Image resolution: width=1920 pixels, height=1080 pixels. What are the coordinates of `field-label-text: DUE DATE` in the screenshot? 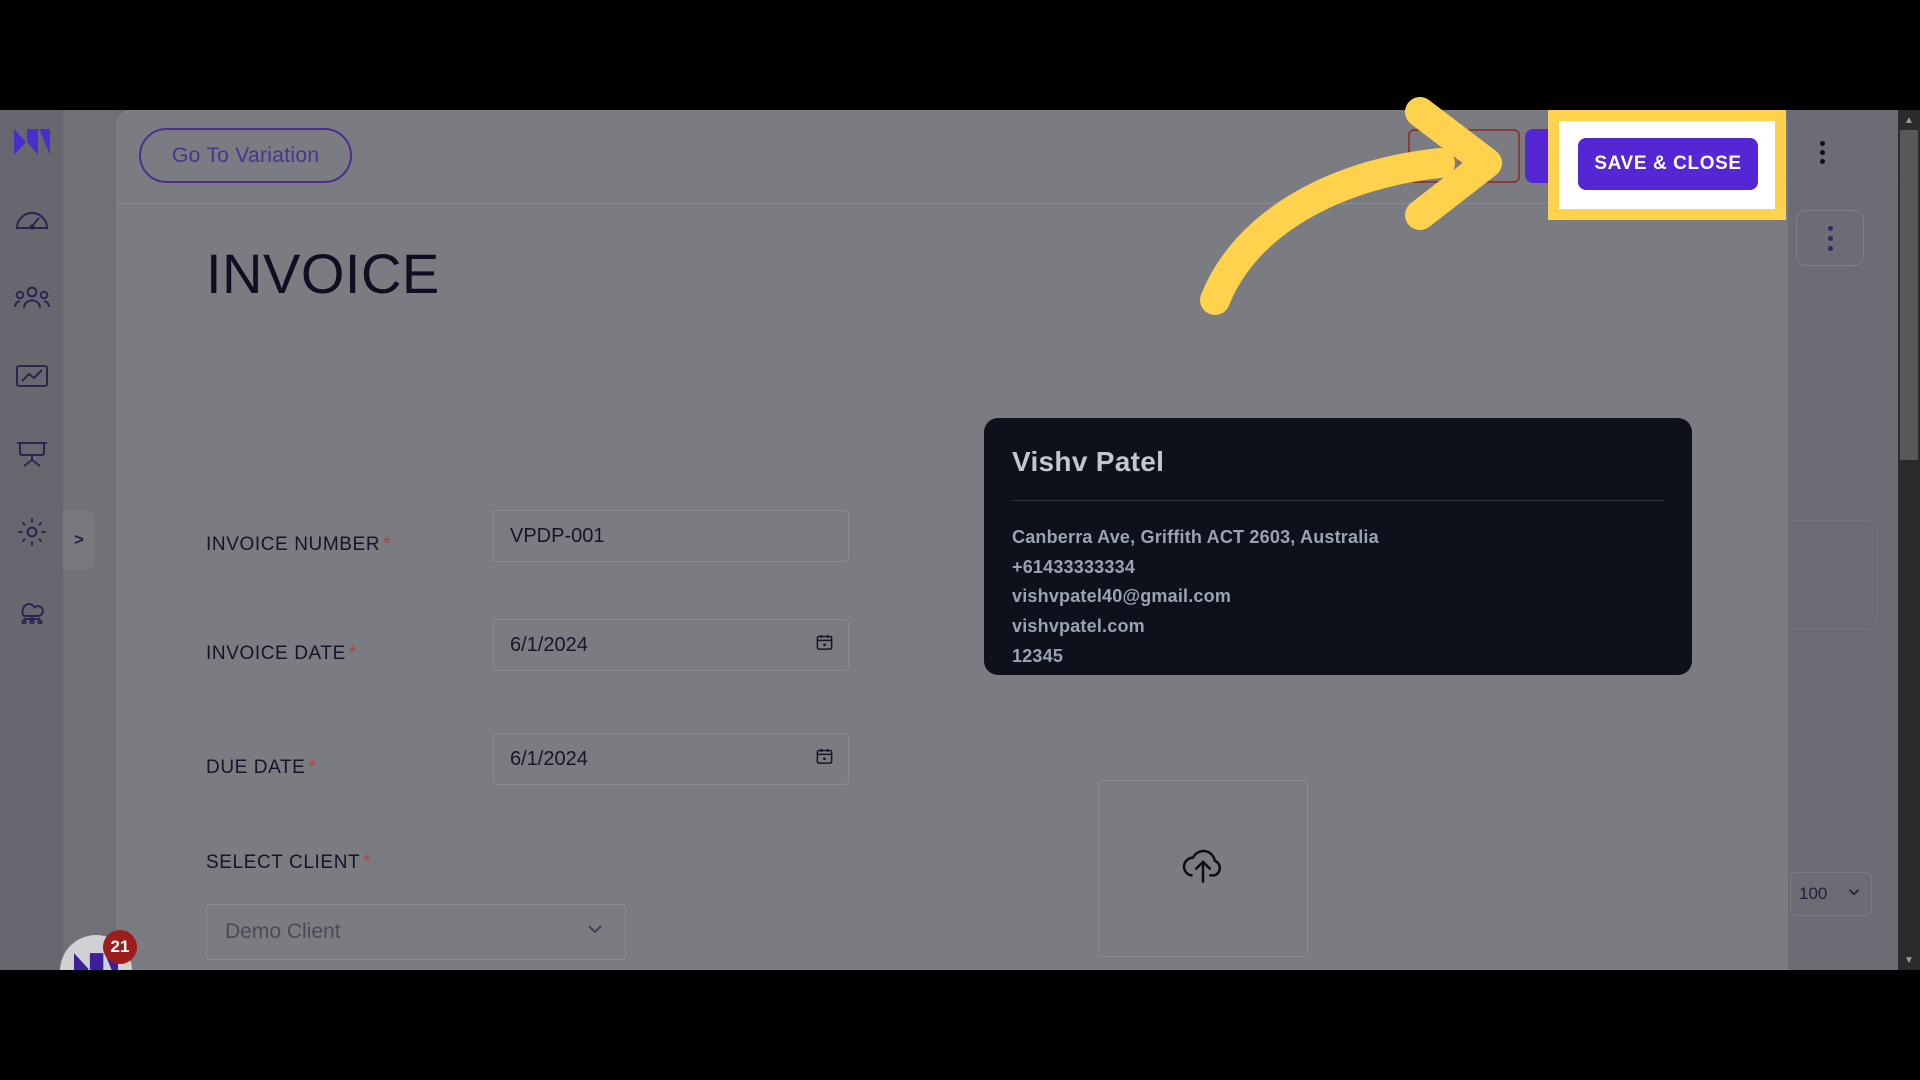 It's located at (256, 767).